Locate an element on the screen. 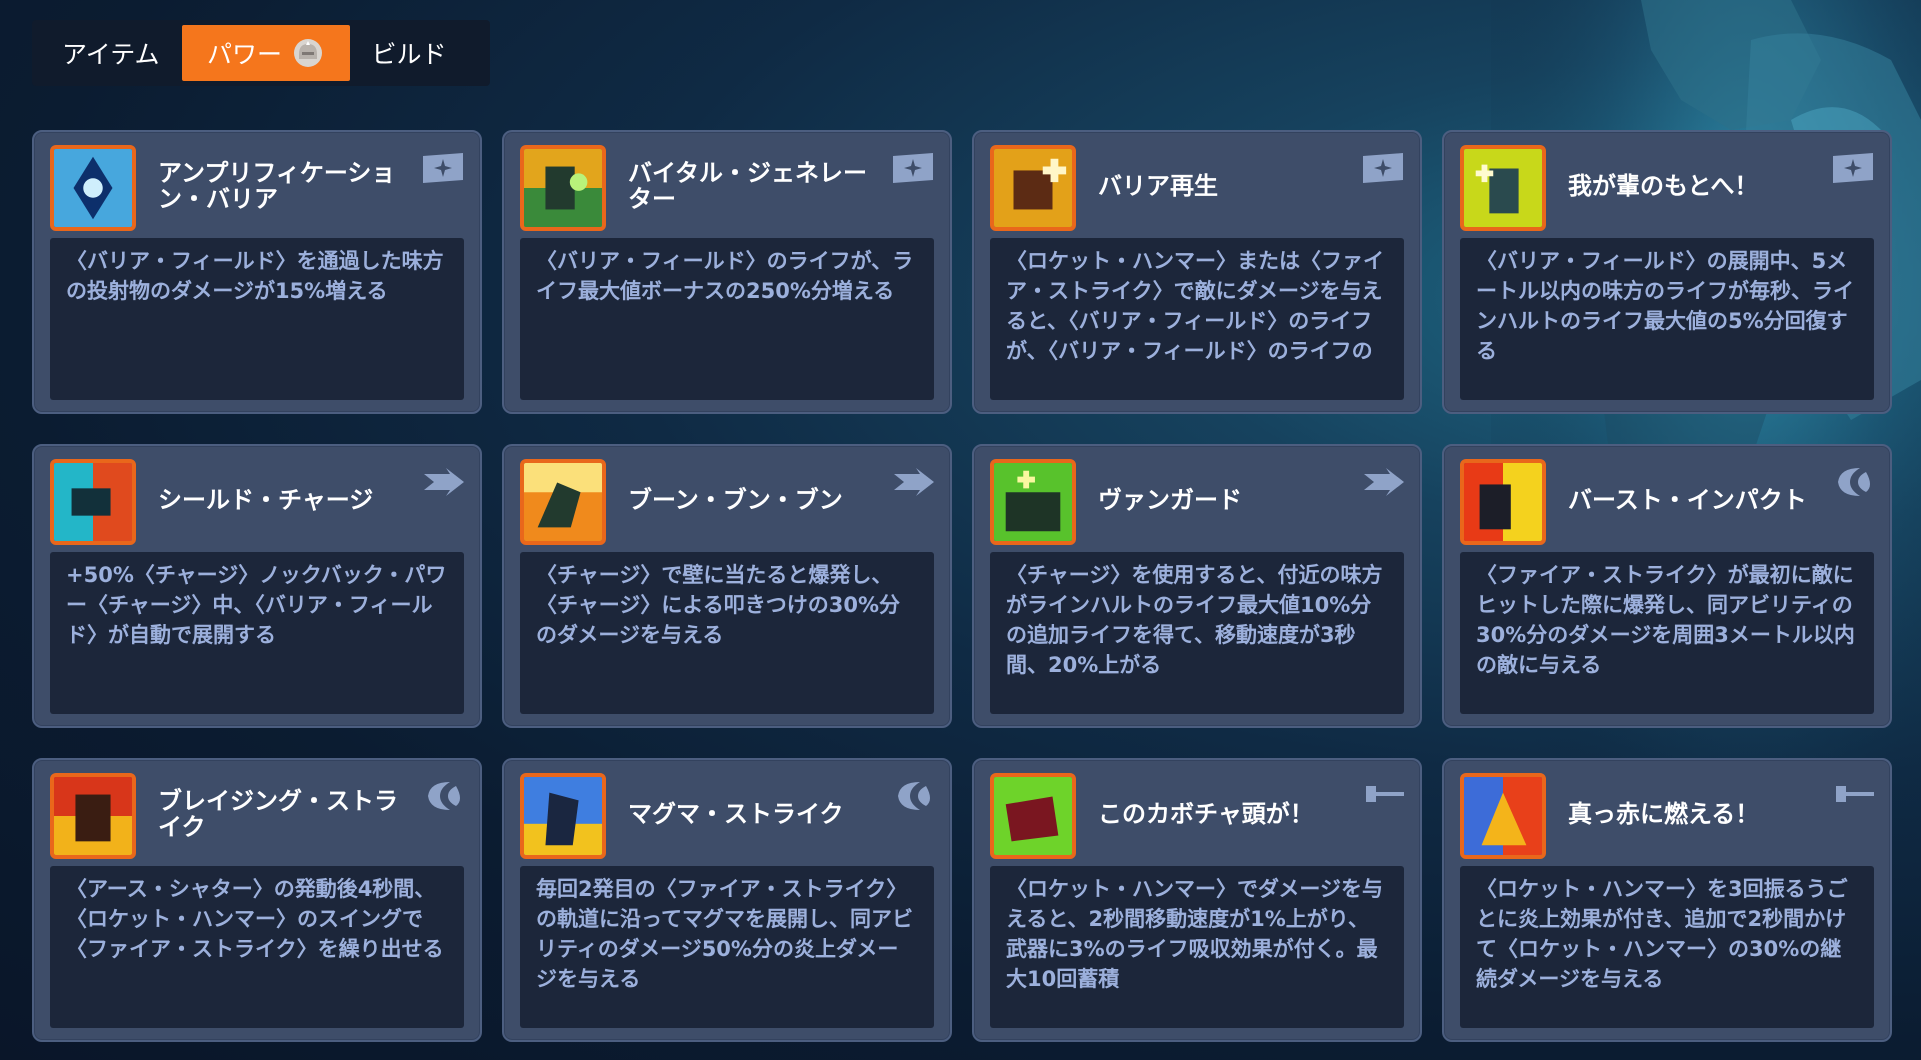 The image size is (1921, 1060). power-title: シールド・チャージ is located at coordinates (266, 500).